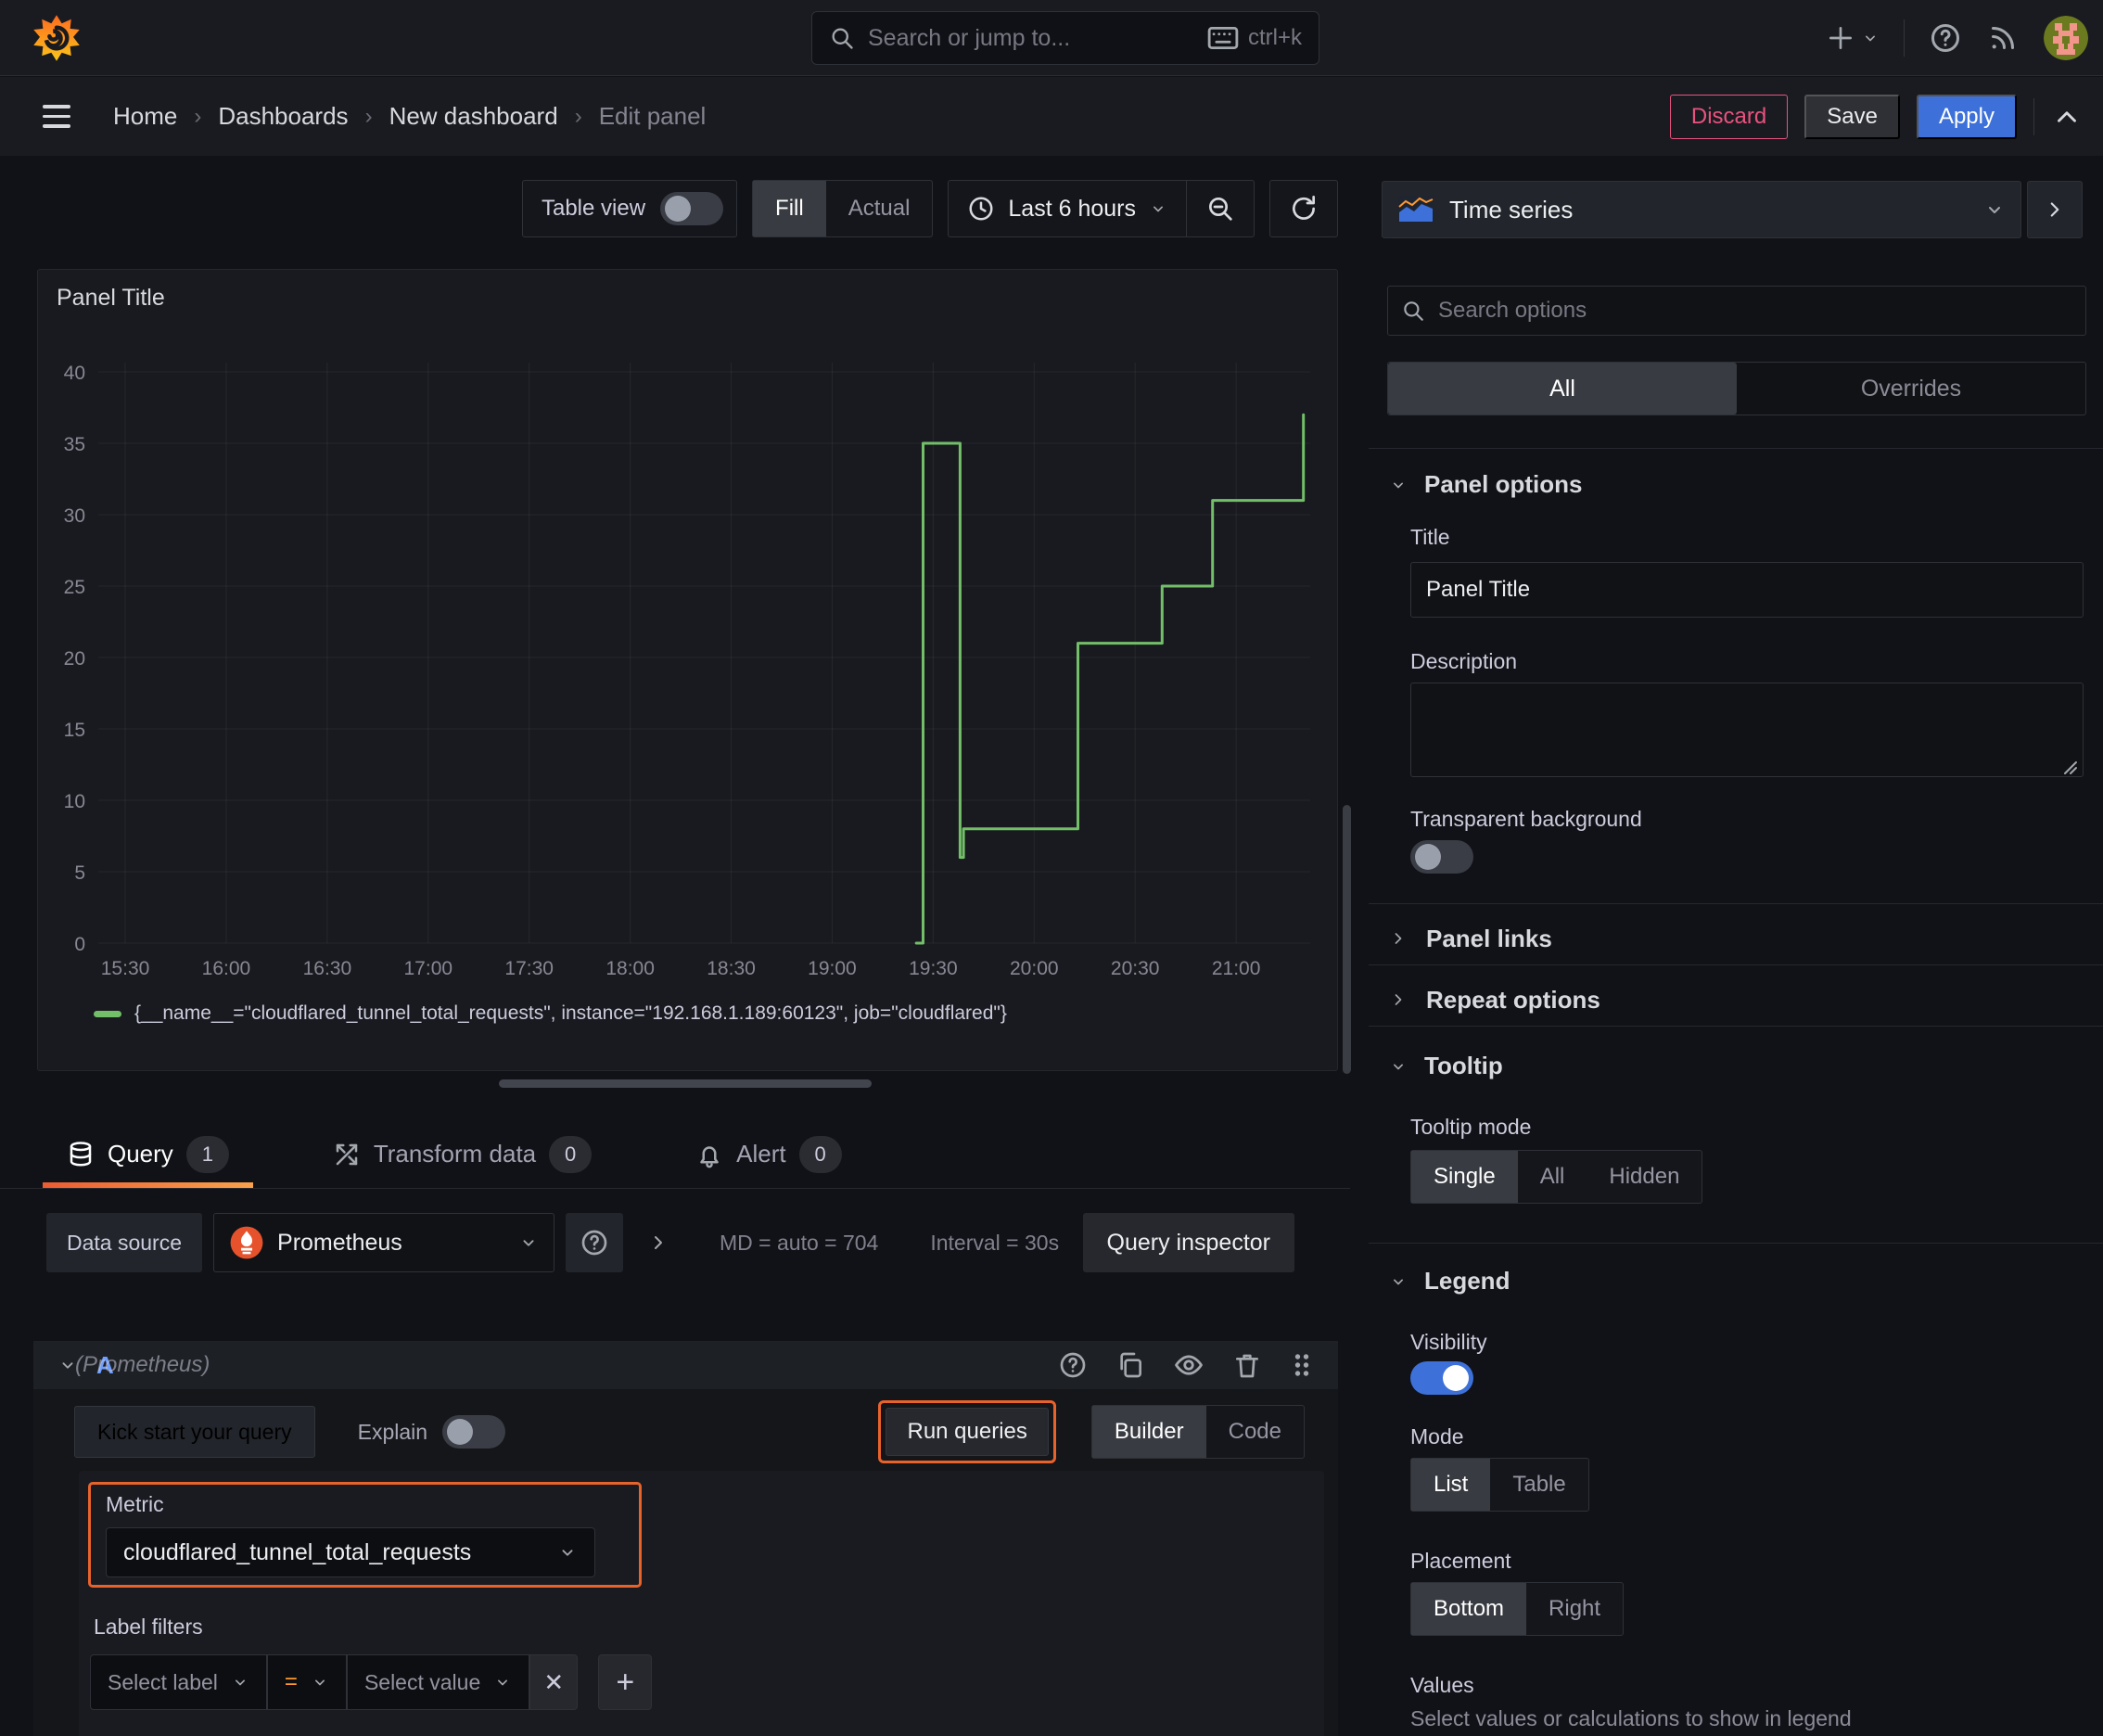  Describe the element at coordinates (74, 444) in the screenshot. I see `svg-text: 35` at that location.